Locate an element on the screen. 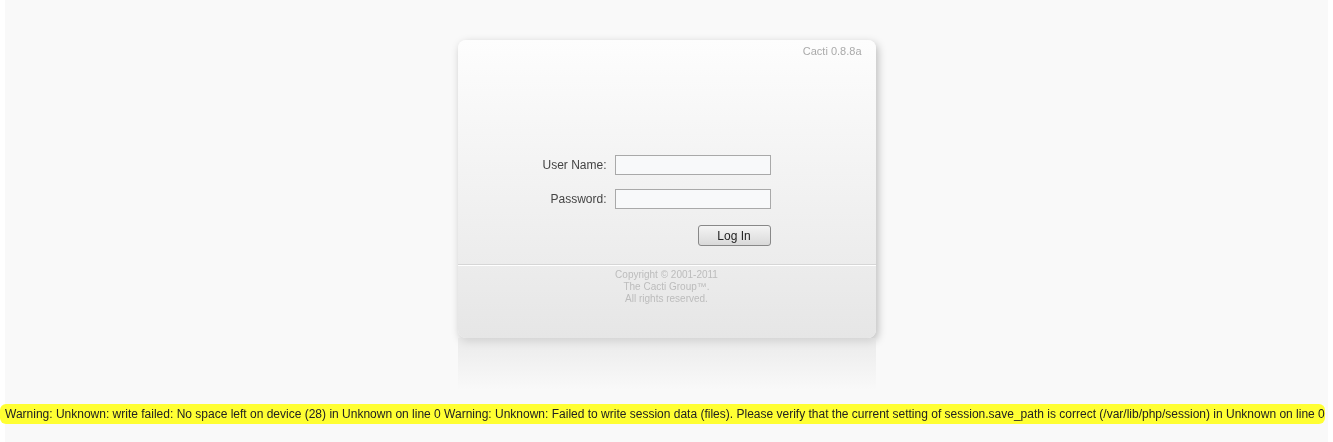 Image resolution: width=1333 pixels, height=442 pixels. field-label: User Name: is located at coordinates (574, 165).